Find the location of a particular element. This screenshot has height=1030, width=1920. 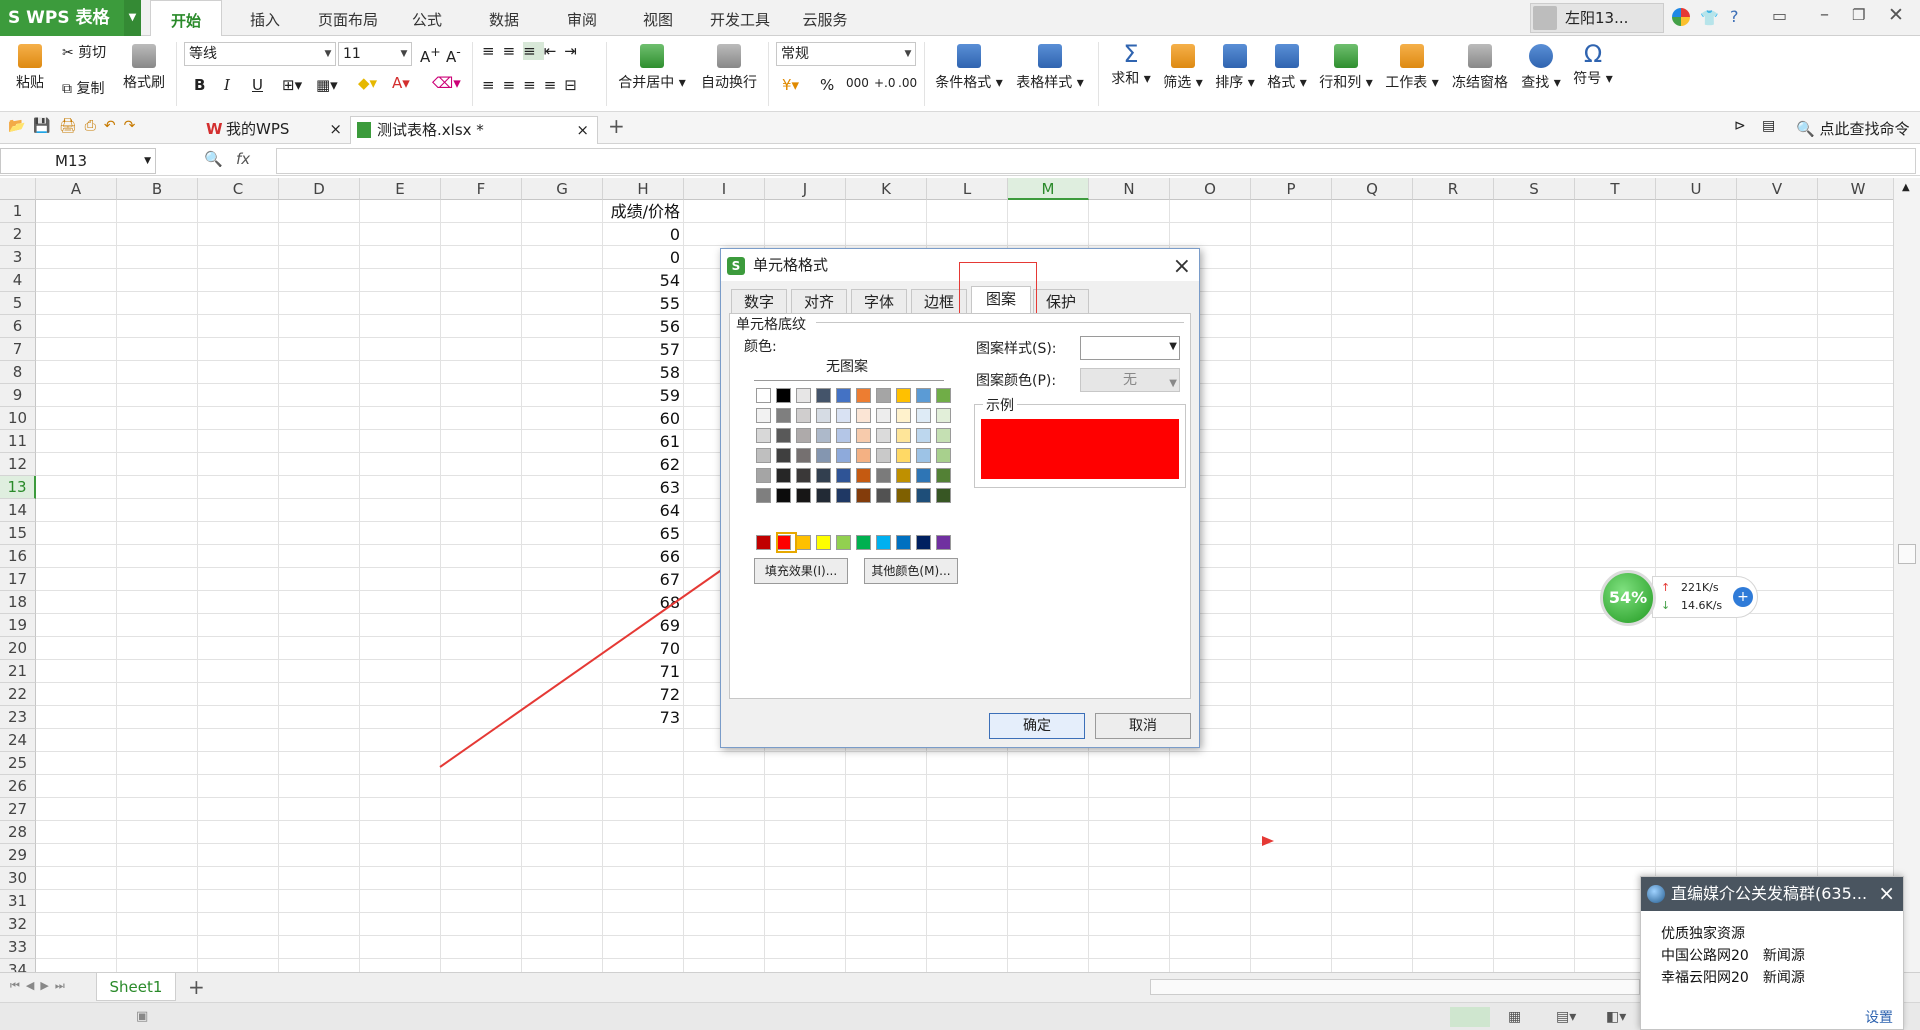

settings-link: 设置 is located at coordinates (1879, 1017).